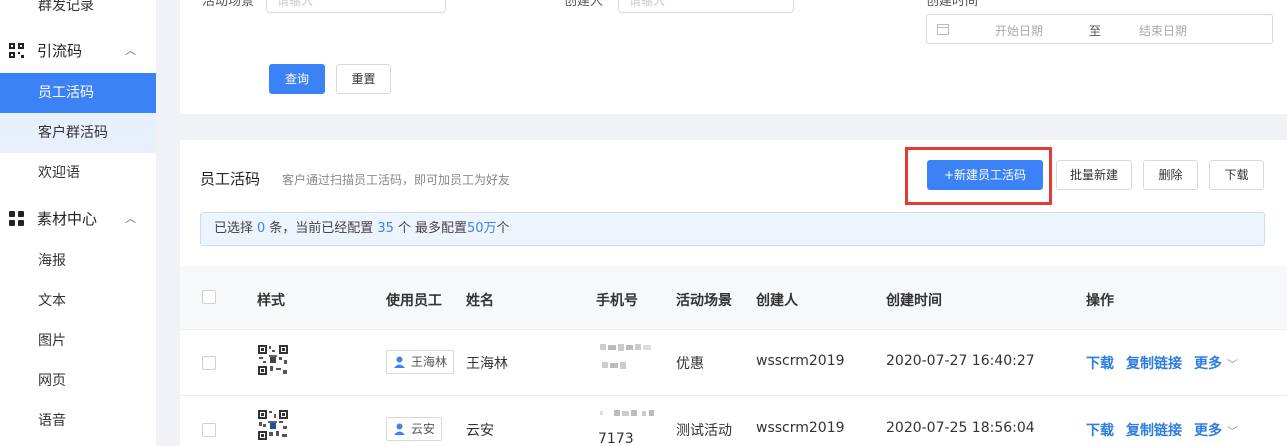 Image resolution: width=1287 pixels, height=446 pixels. Describe the element at coordinates (420, 362) in the screenshot. I see `employee-tag: 王海林` at that location.